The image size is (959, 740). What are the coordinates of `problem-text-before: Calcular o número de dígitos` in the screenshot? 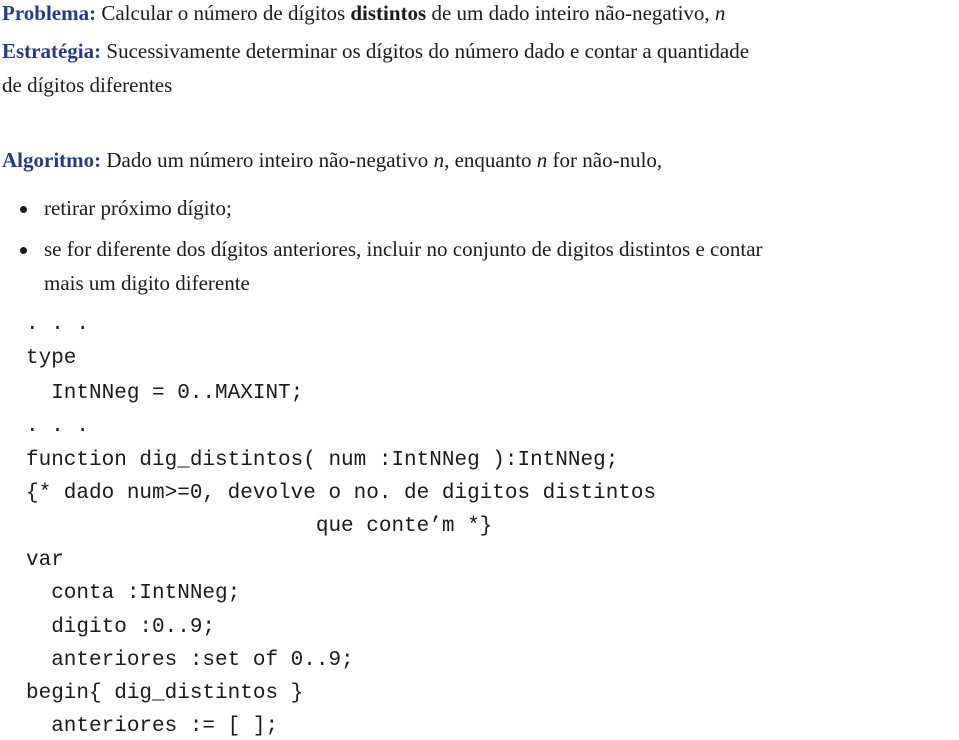 It's located at (226, 13).